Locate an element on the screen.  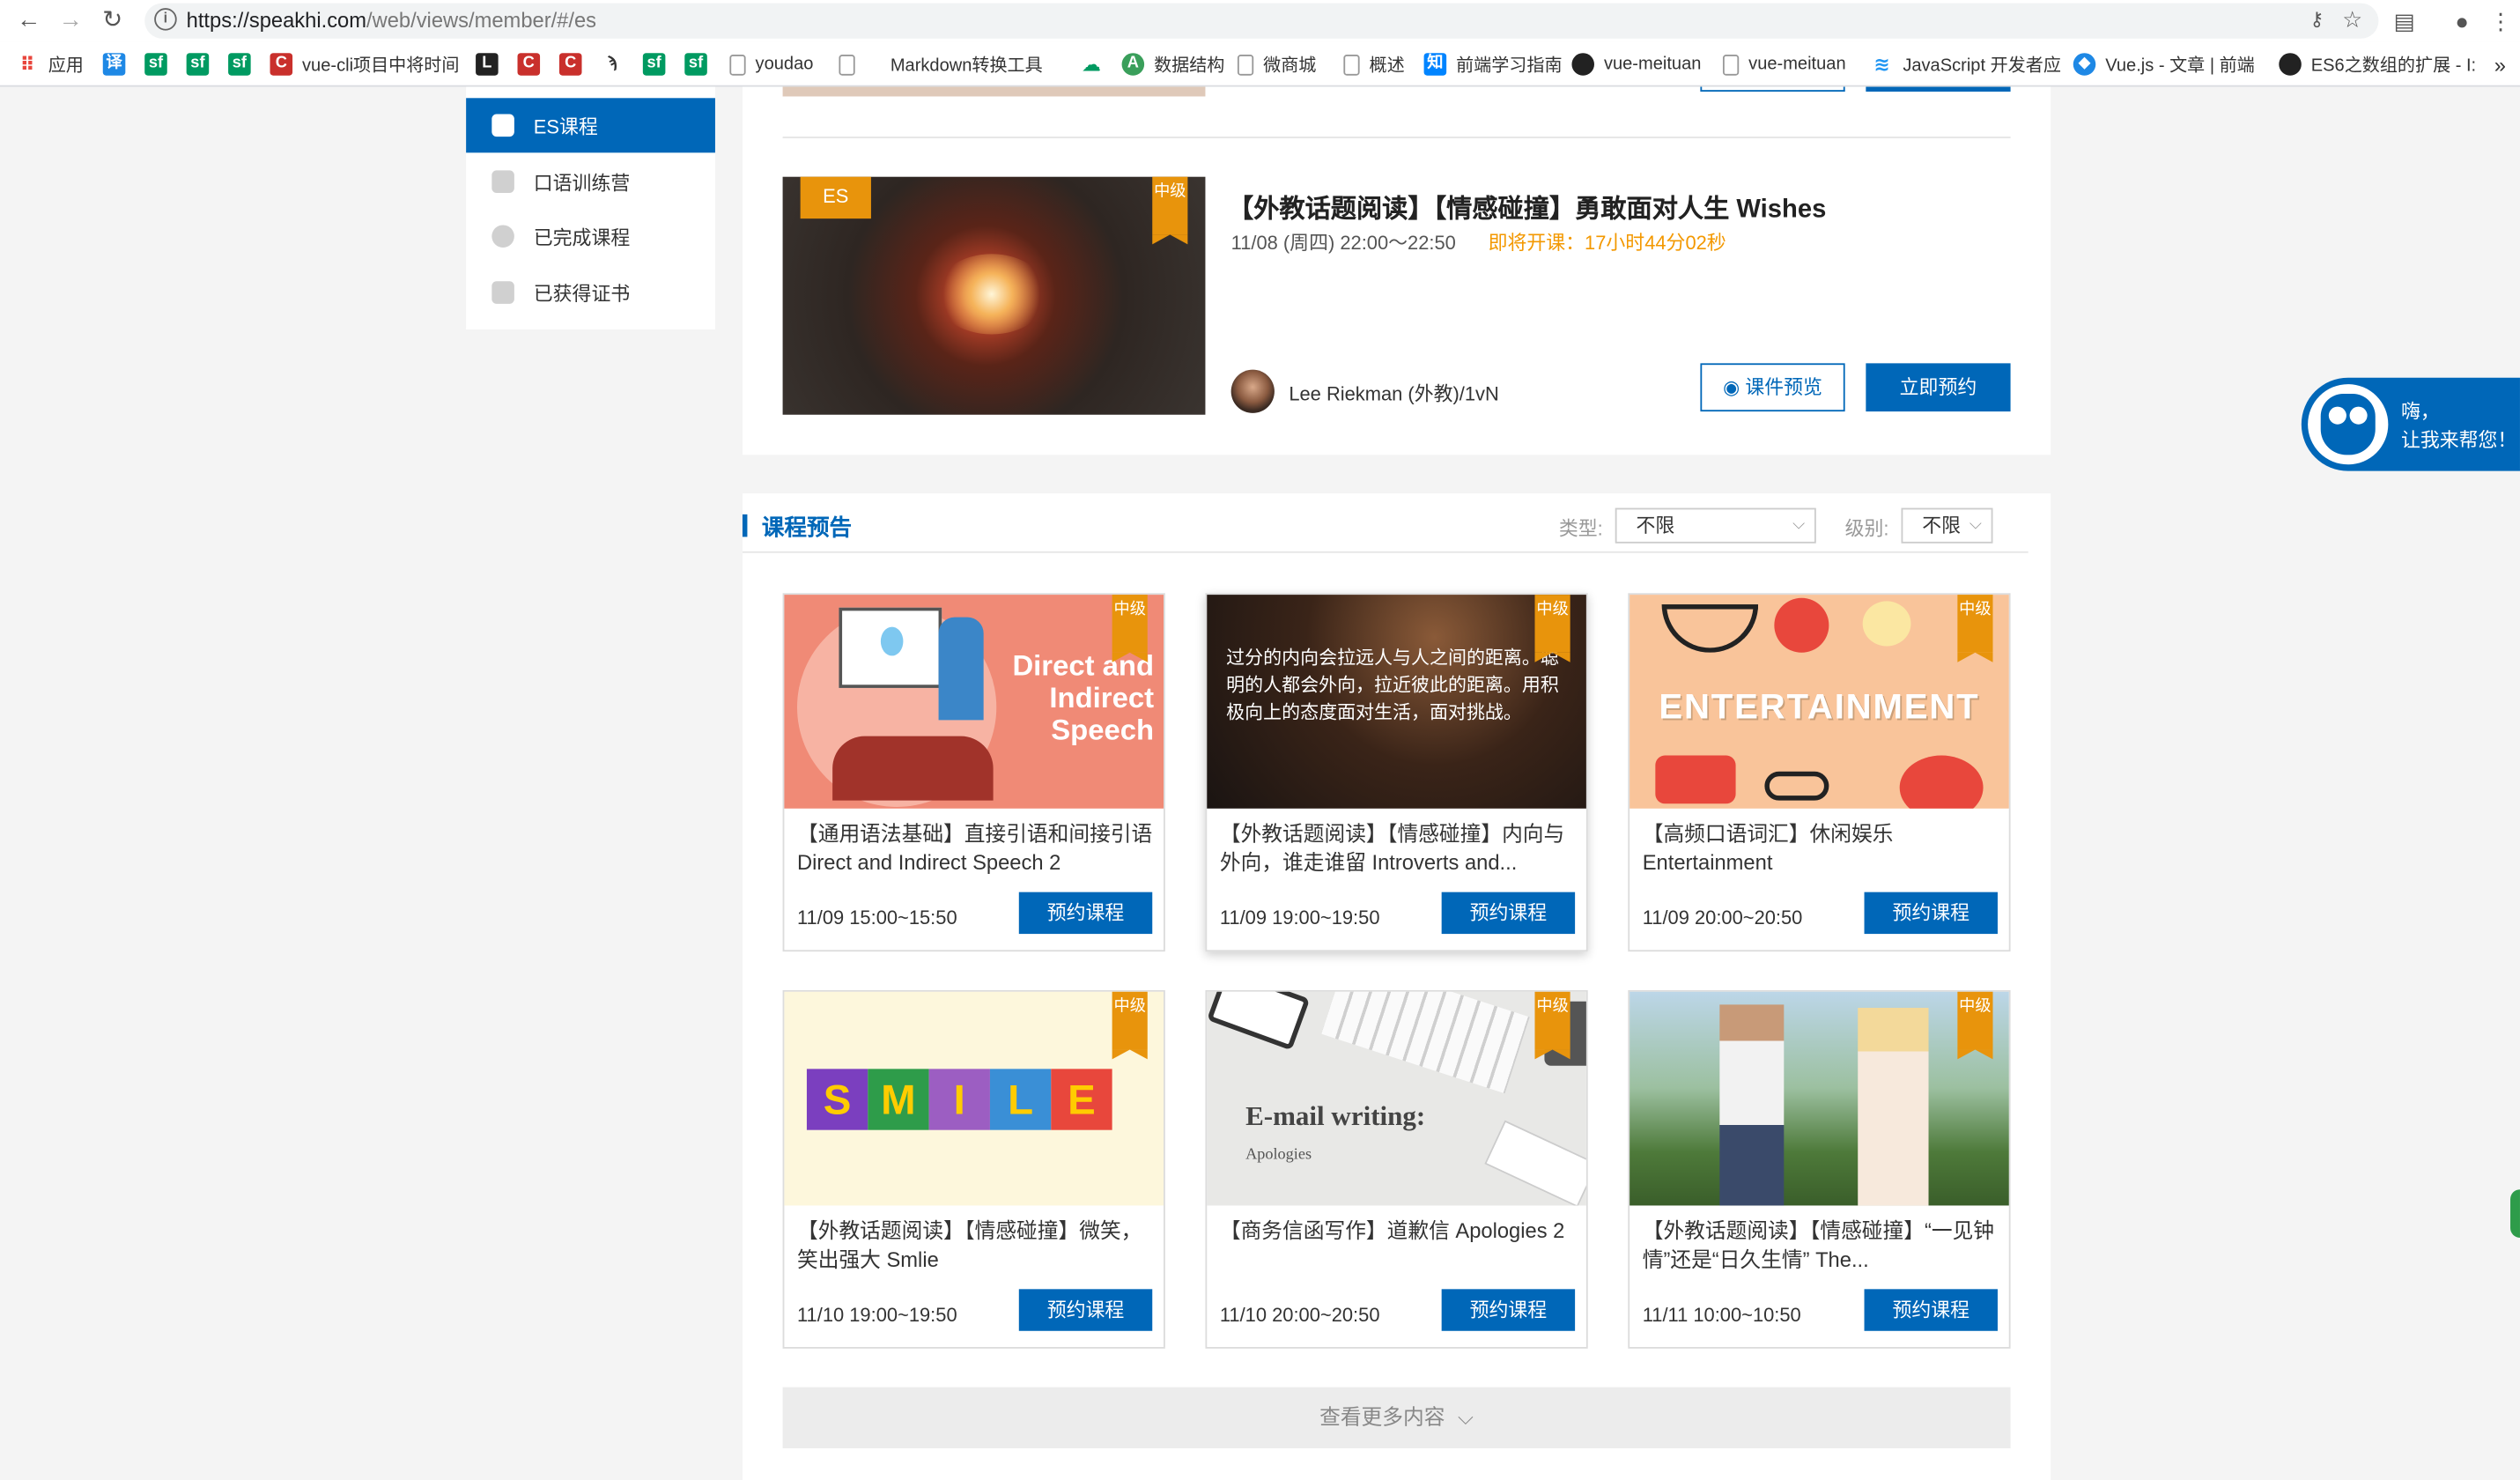
back-icon: ← is located at coordinates (29, 20).